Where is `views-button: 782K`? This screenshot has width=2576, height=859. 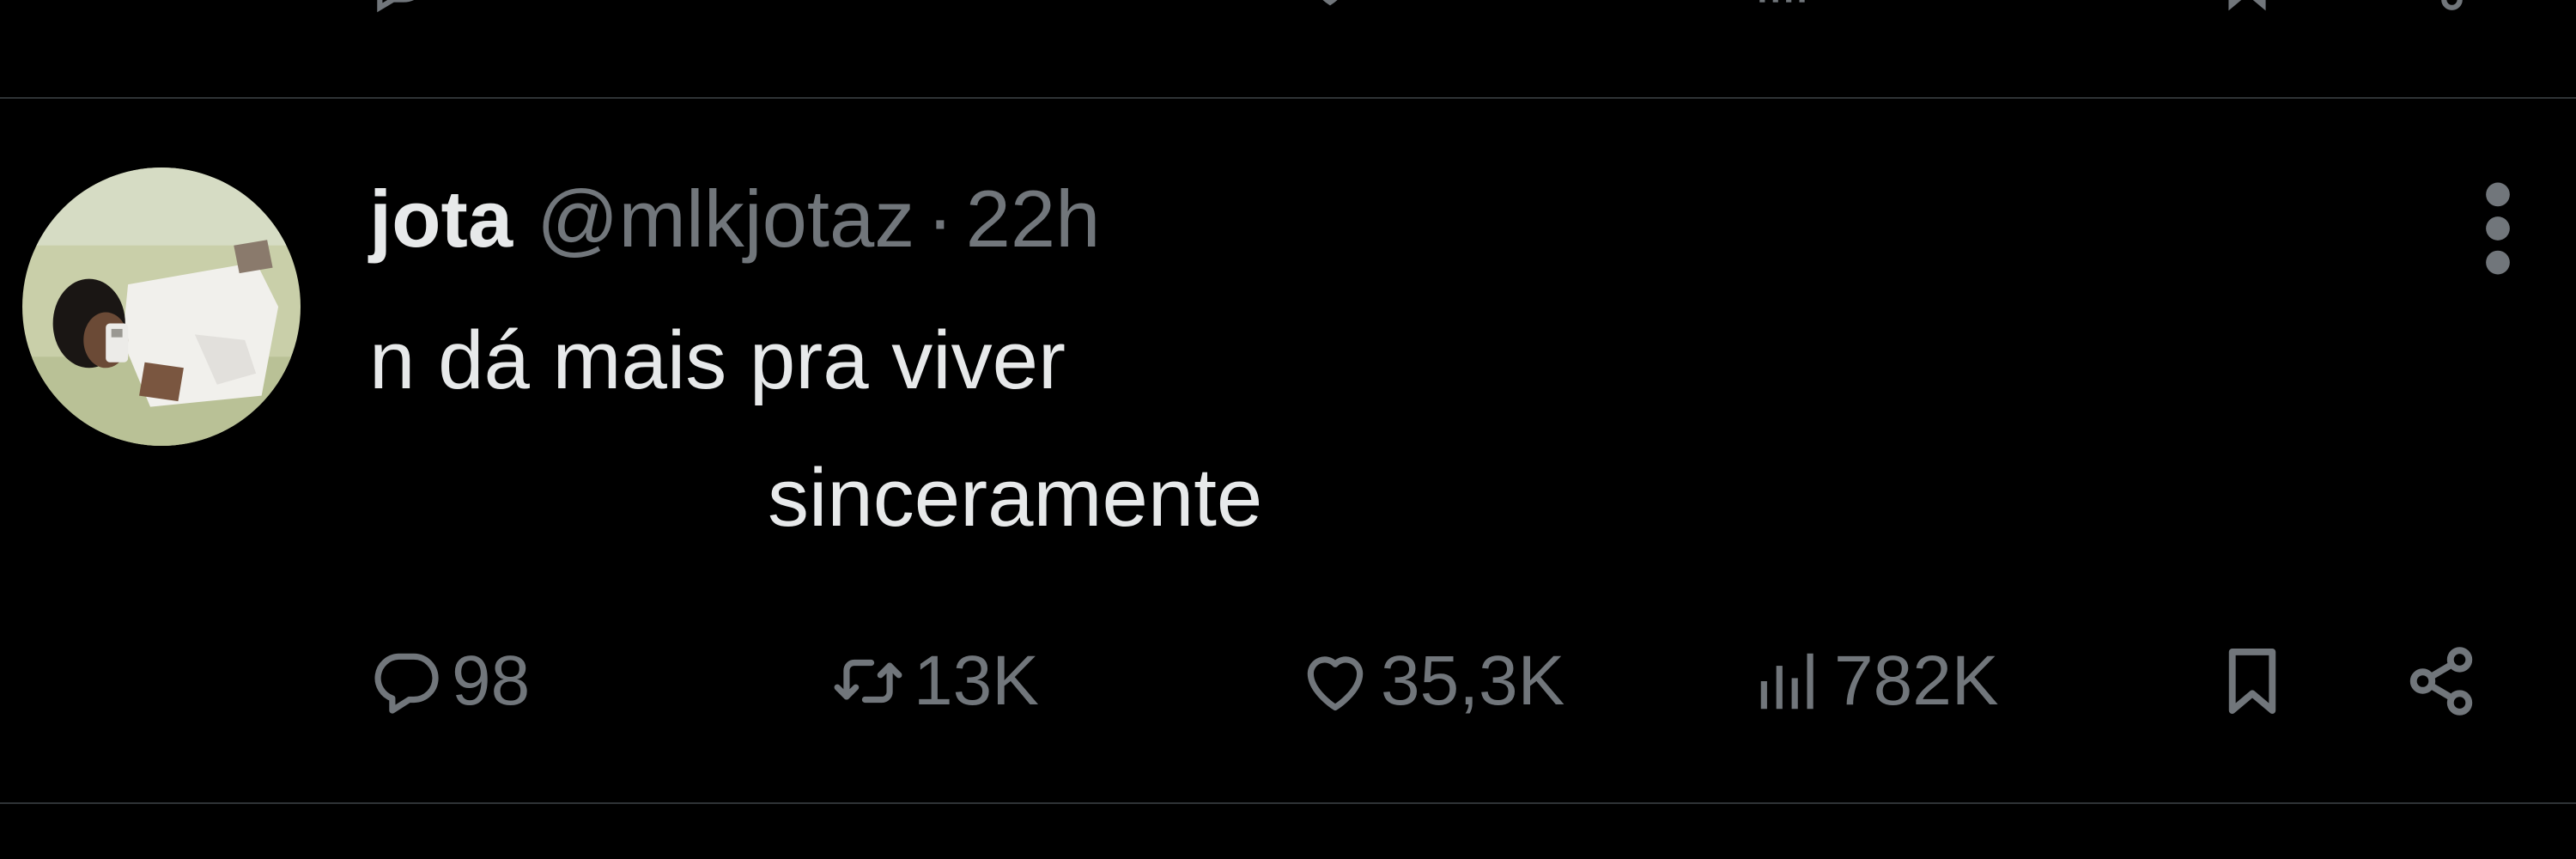
views-button: 782K is located at coordinates (1875, 681).